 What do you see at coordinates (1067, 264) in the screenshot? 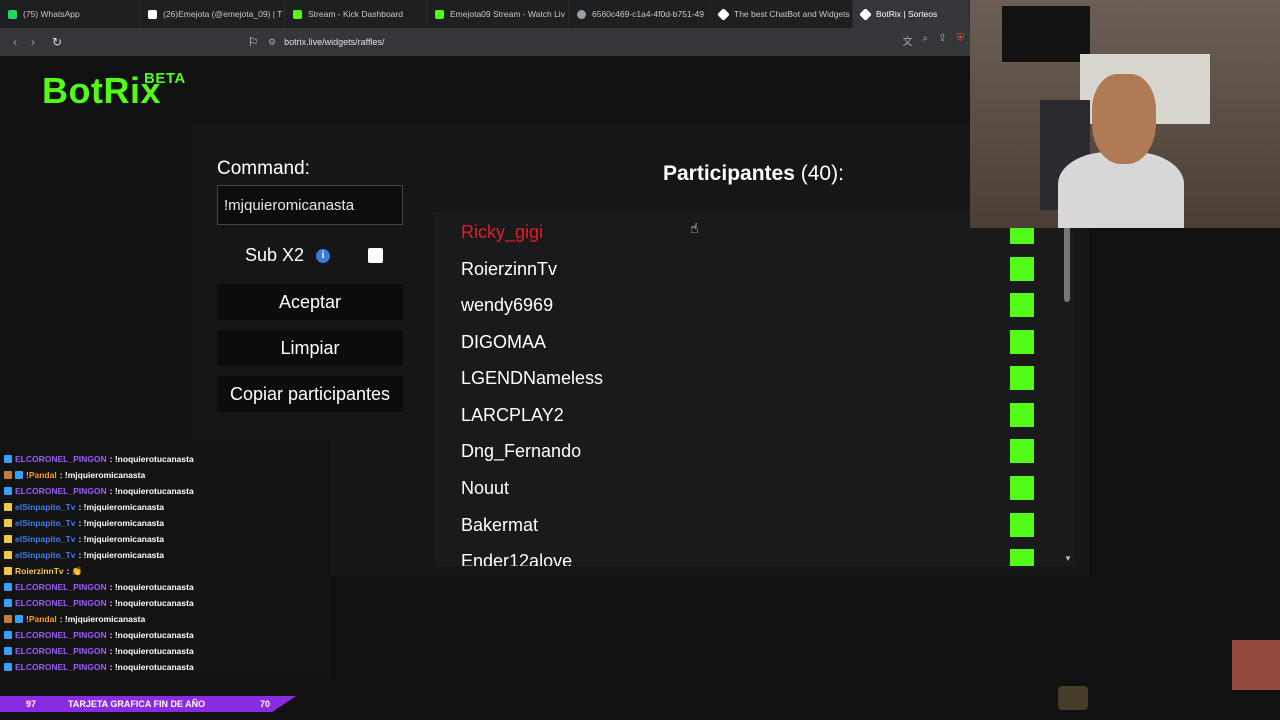
I see `list-scrollbar` at bounding box center [1067, 264].